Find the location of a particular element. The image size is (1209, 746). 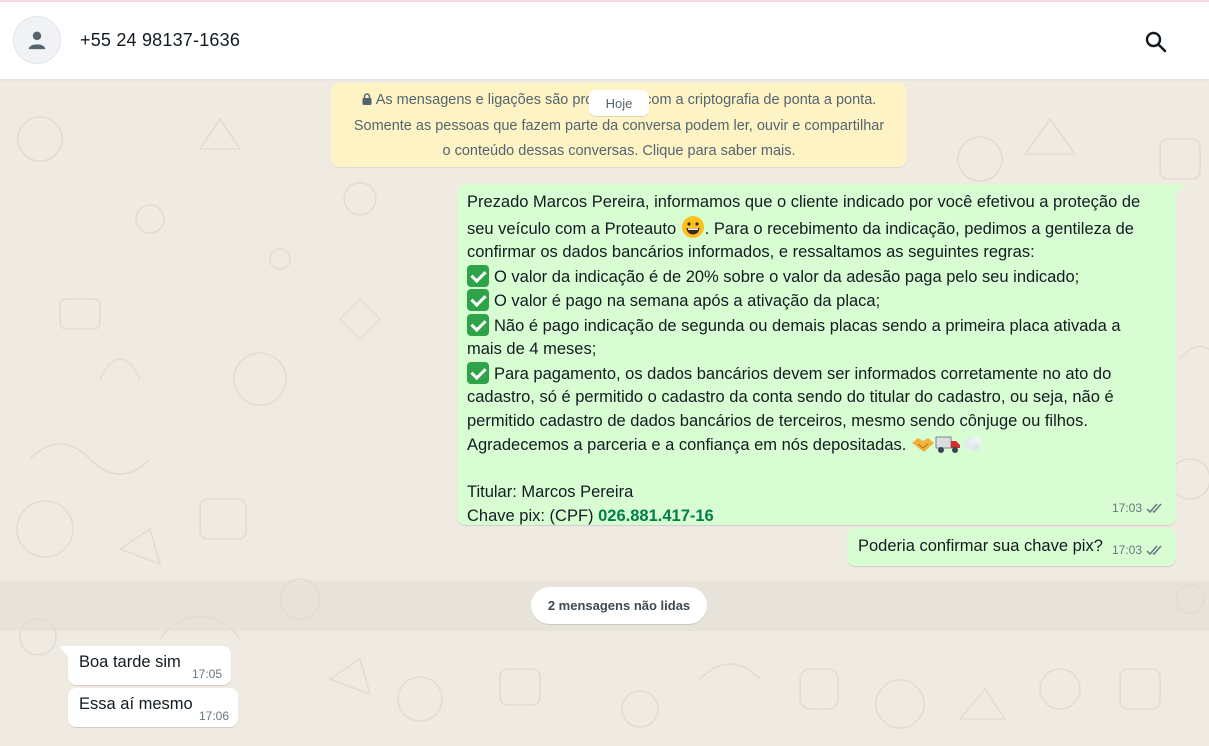

lock-icon is located at coordinates (367, 99).